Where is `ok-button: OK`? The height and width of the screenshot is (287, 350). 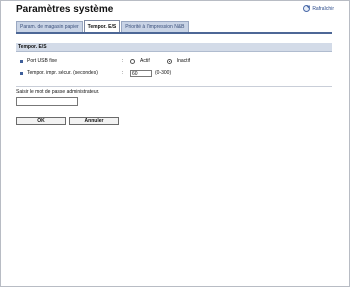
ok-button: OK is located at coordinates (41, 121).